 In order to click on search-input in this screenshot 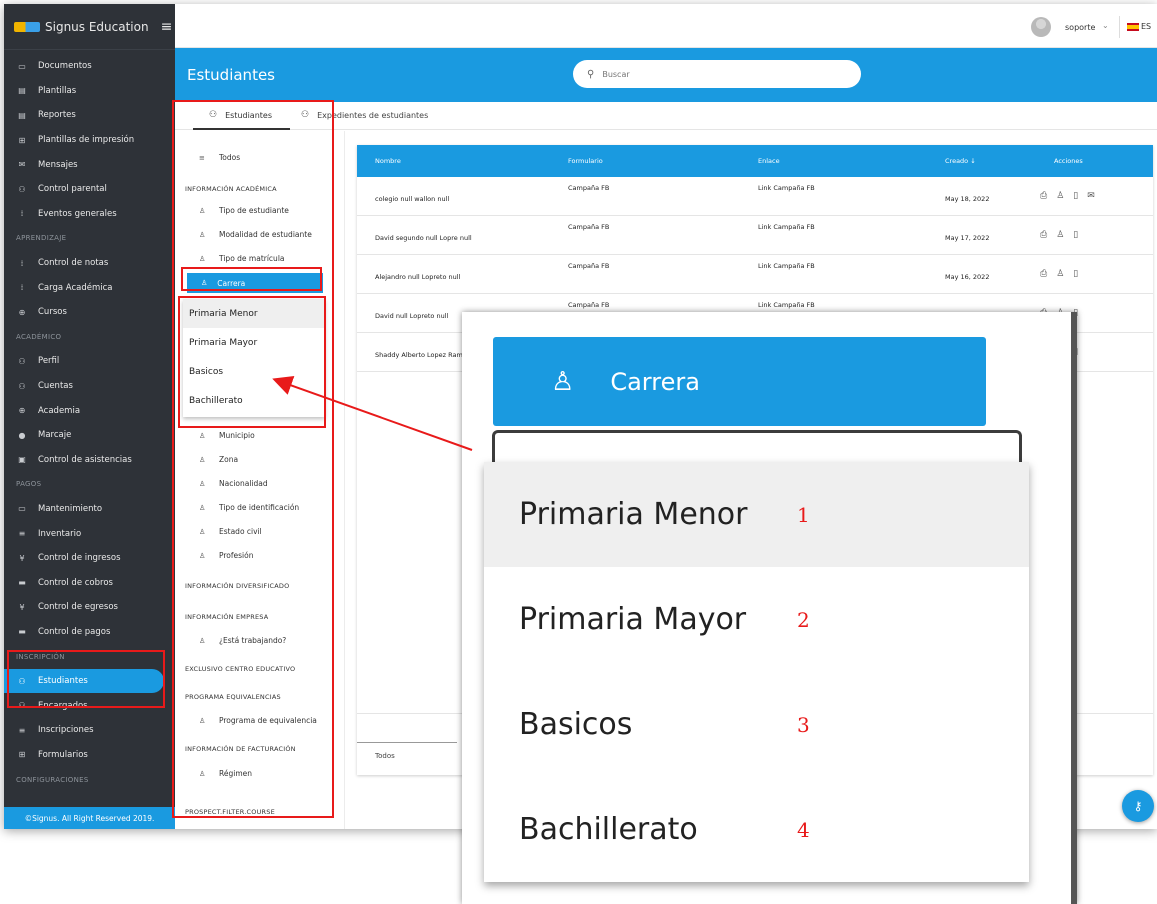, I will do `click(717, 74)`.